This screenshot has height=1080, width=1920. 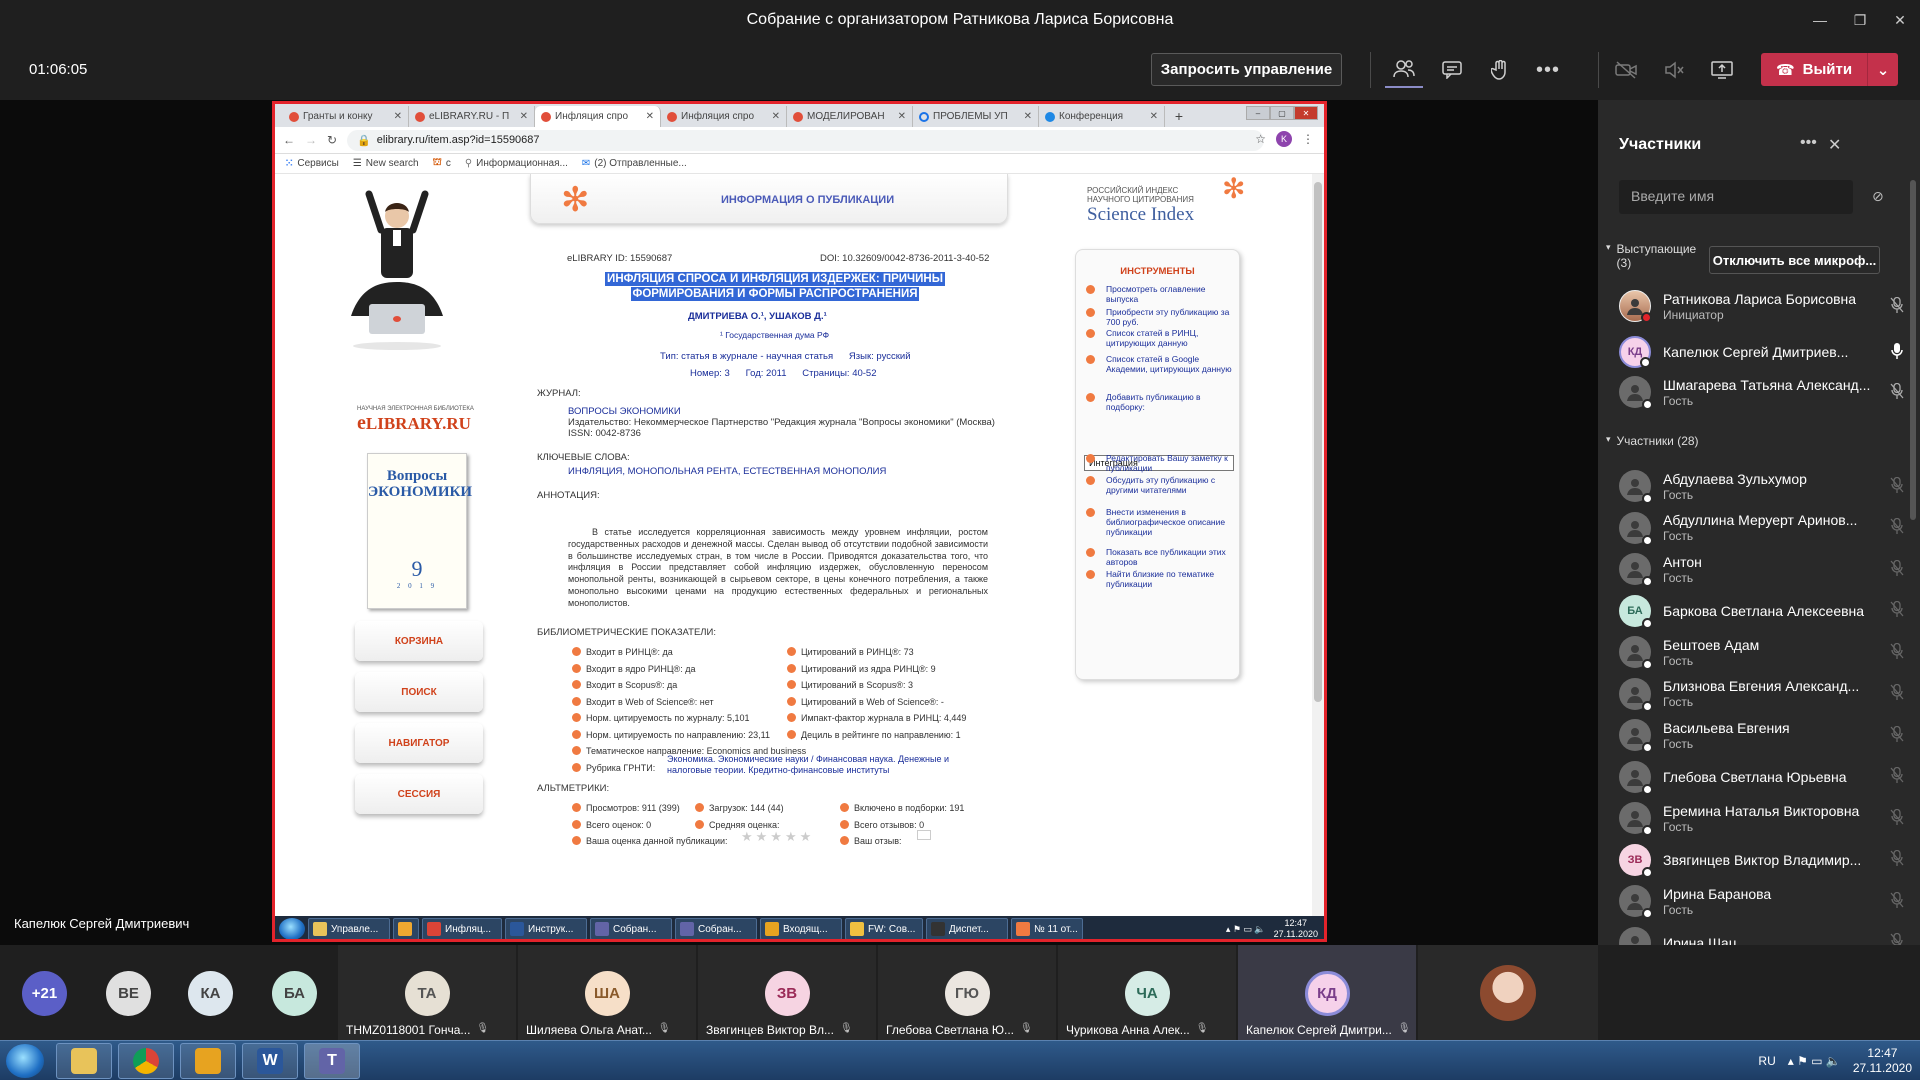 What do you see at coordinates (787, 992) in the screenshot?
I see `video-tile: ЗВ Звягинцев Виктор Вл... 🎙` at bounding box center [787, 992].